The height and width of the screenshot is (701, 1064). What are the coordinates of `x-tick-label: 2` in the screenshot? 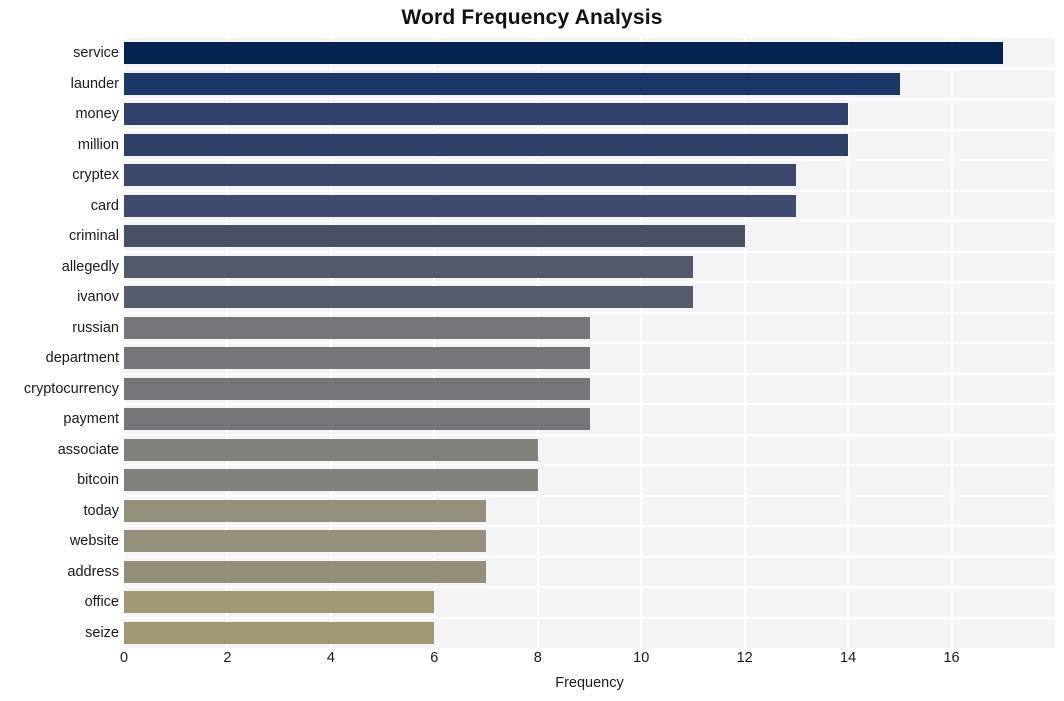 It's located at (227, 658).